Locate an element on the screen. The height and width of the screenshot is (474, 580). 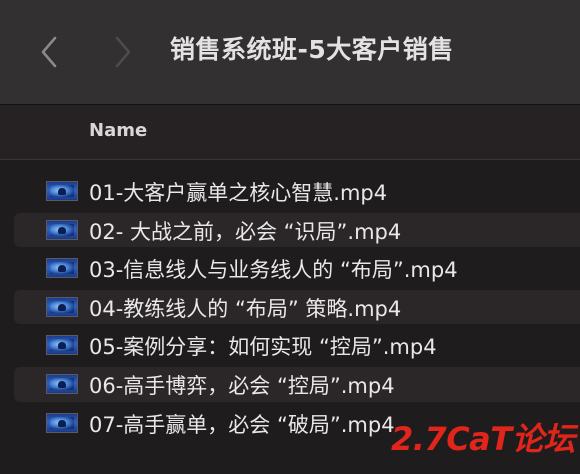
name-column-header: Name is located at coordinates (118, 130).